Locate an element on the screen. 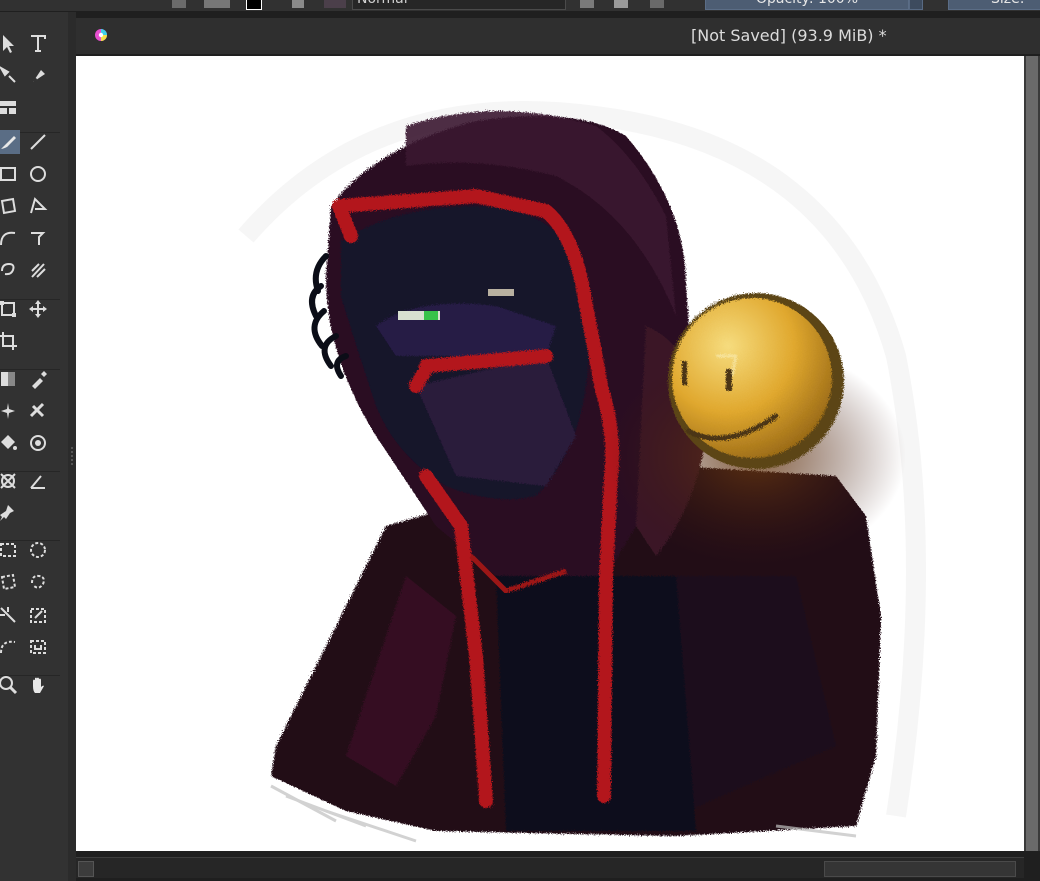  pin-tool is located at coordinates (10, 513).